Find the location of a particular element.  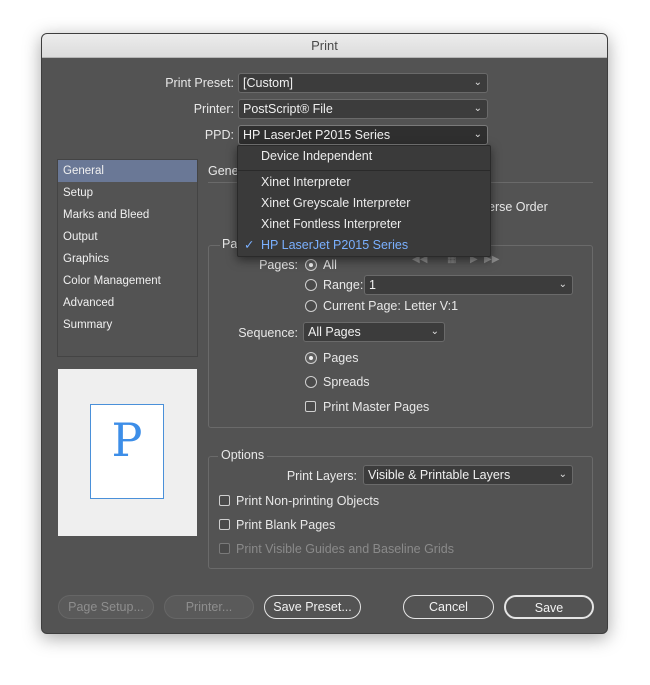

ppd-option-hp-laserjet-label: HP LaserJet P2015 Series is located at coordinates (335, 245).